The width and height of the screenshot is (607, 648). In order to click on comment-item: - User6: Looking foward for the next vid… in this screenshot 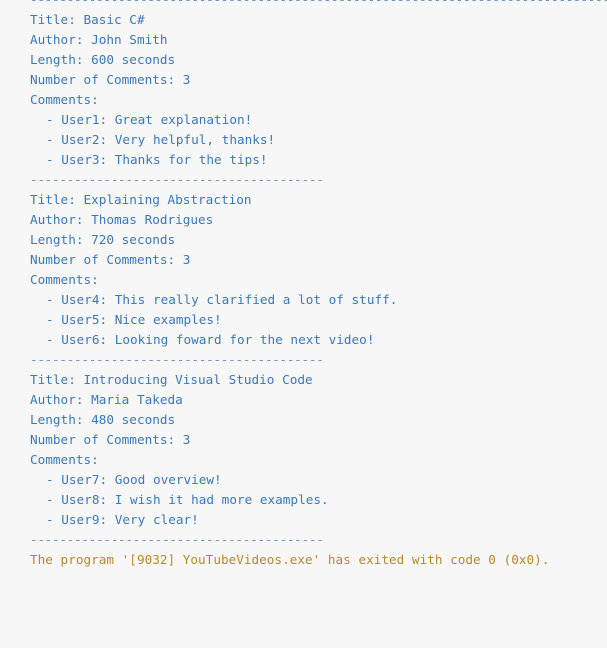, I will do `click(210, 339)`.